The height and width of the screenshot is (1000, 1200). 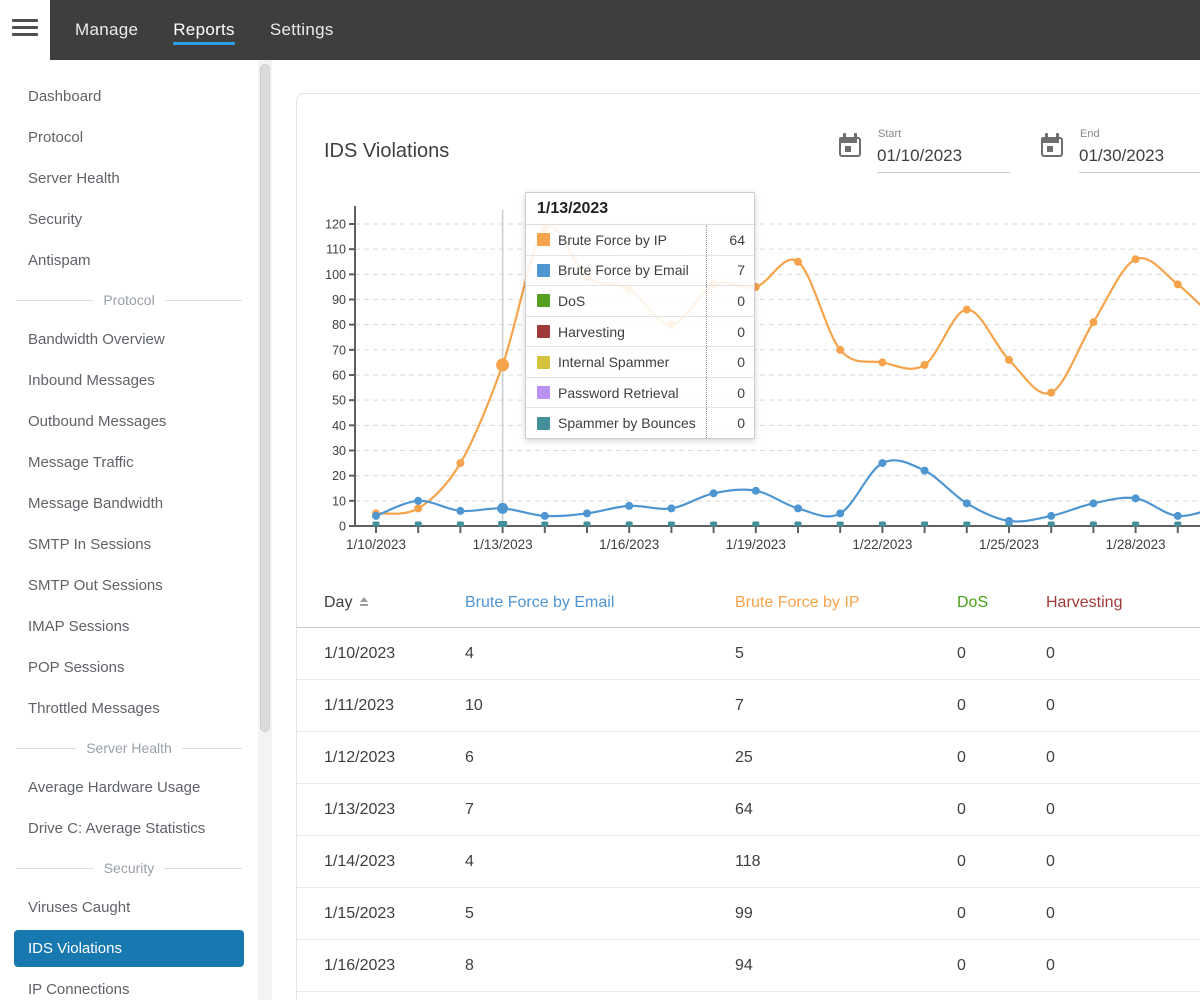 What do you see at coordinates (339, 375) in the screenshot?
I see `y-tick-label: 60` at bounding box center [339, 375].